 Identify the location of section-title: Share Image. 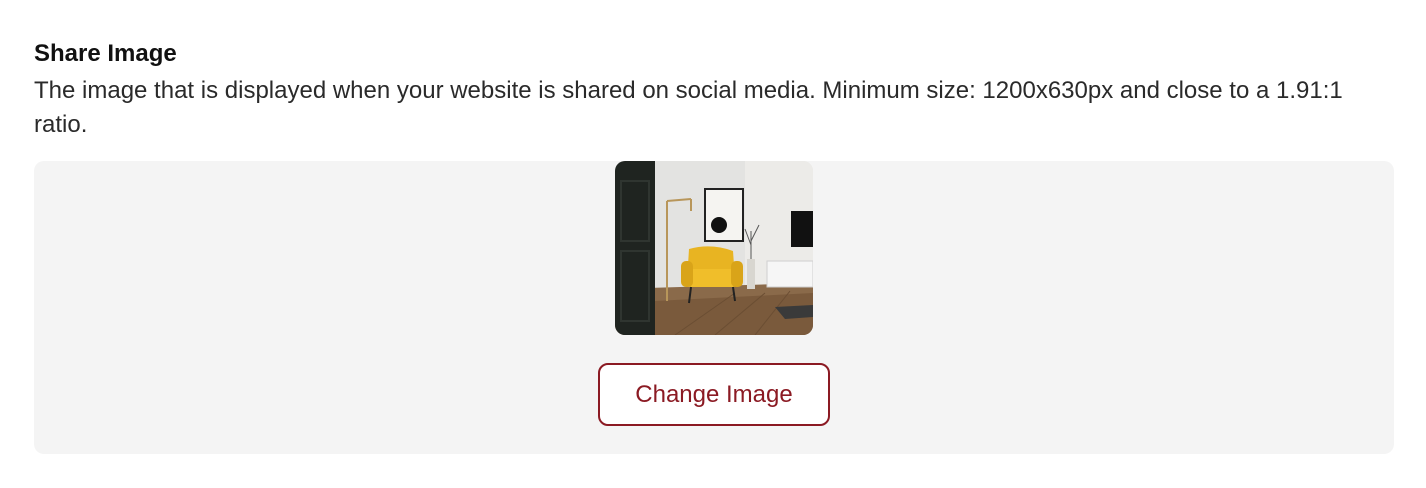
(105, 53).